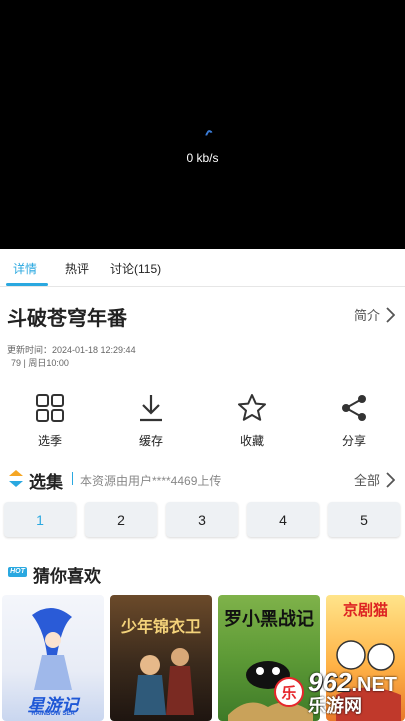  What do you see at coordinates (67, 576) in the screenshot?
I see `recommend-title: 猜你喜欢` at bounding box center [67, 576].